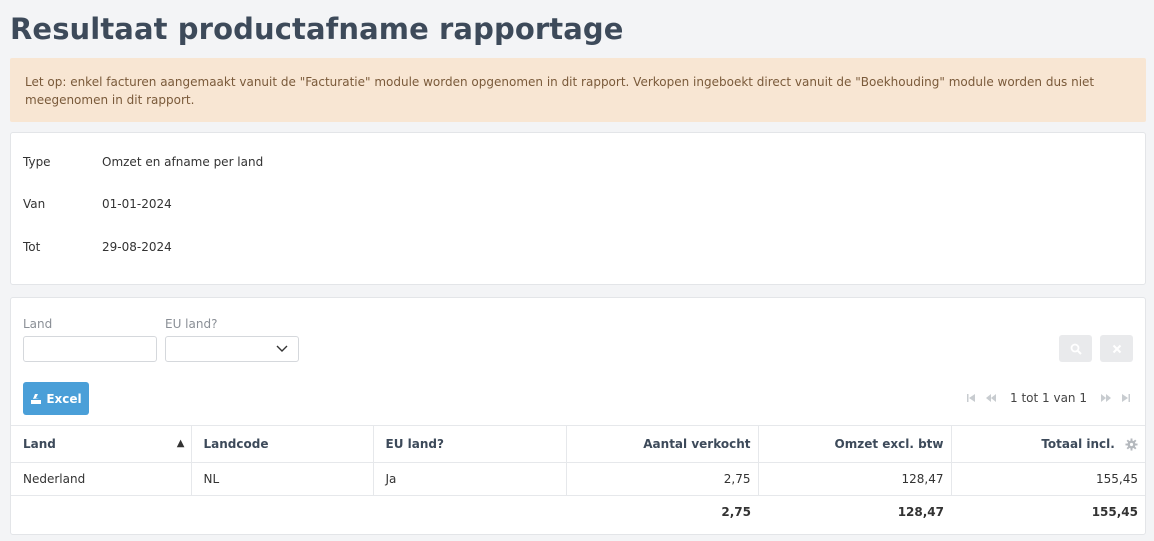 This screenshot has height=541, width=1154. Describe the element at coordinates (101, 512) in the screenshot. I see `total-cell-land` at that location.